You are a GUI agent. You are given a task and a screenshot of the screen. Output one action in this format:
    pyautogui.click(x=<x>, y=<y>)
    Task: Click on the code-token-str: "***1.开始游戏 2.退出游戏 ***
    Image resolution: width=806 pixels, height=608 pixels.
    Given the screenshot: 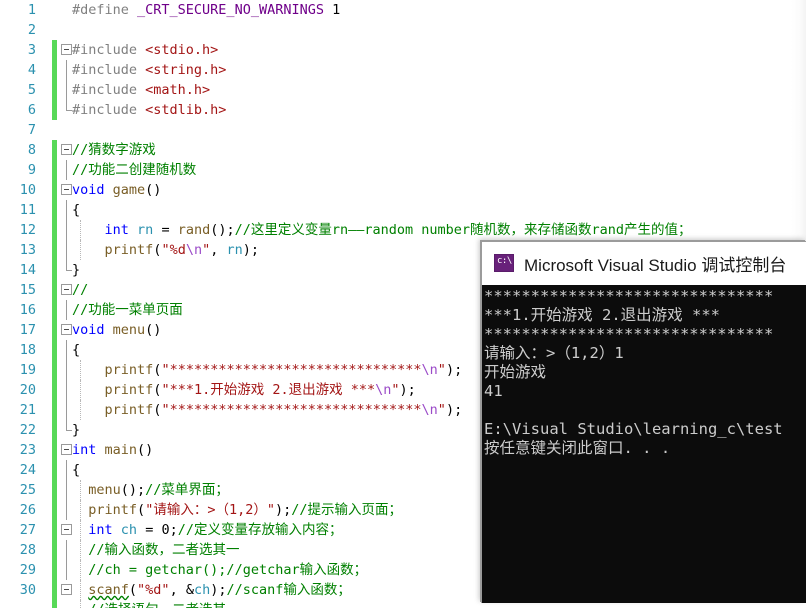 What is the action you would take?
    pyautogui.click(x=268, y=390)
    